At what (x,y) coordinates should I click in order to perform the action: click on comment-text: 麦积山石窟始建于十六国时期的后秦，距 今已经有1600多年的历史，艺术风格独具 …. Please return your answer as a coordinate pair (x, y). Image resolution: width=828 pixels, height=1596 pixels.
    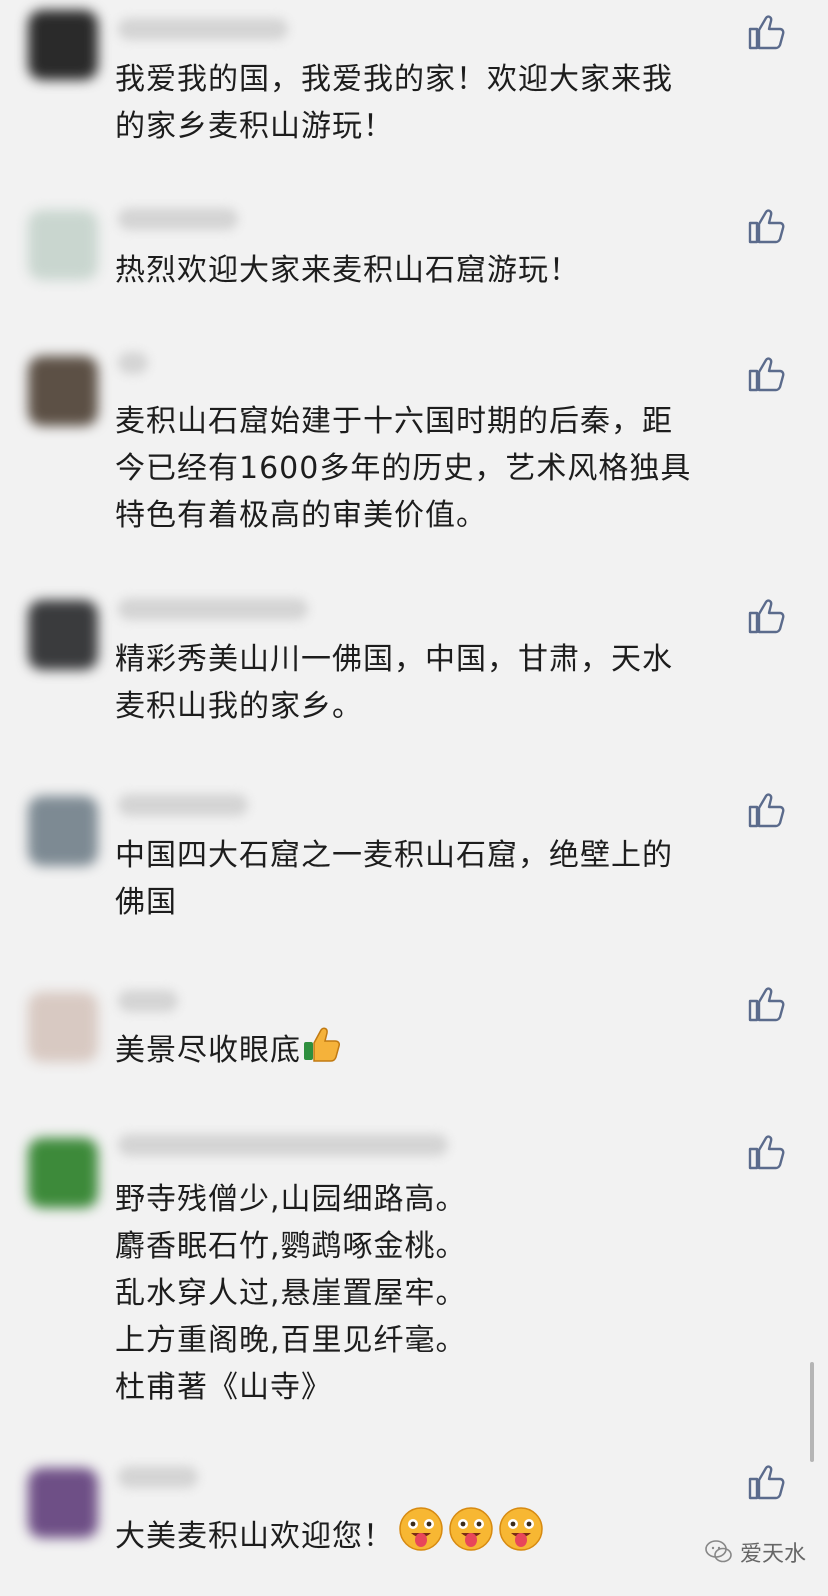
    Looking at the image, I should click on (403, 468).